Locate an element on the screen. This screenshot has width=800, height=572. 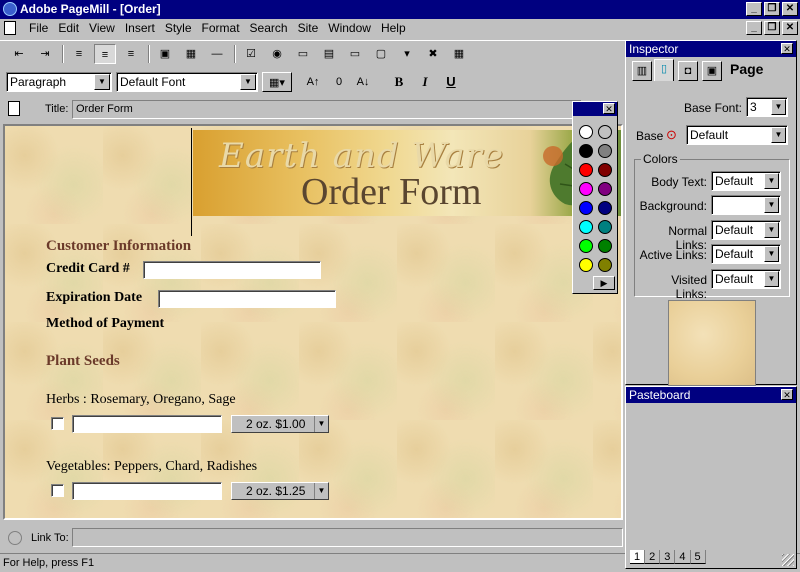
doc-close-button: ✕ is located at coordinates (790, 28).